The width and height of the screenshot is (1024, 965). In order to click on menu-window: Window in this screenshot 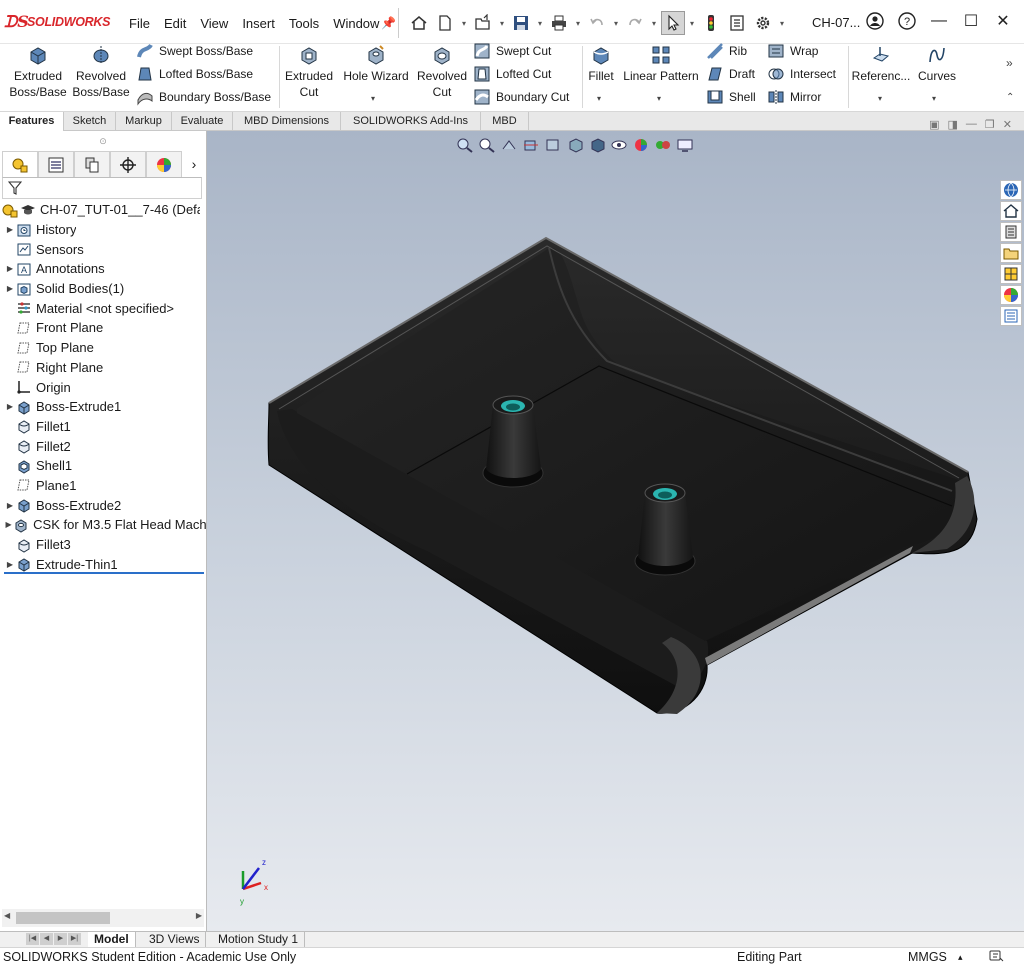, I will do `click(356, 24)`.